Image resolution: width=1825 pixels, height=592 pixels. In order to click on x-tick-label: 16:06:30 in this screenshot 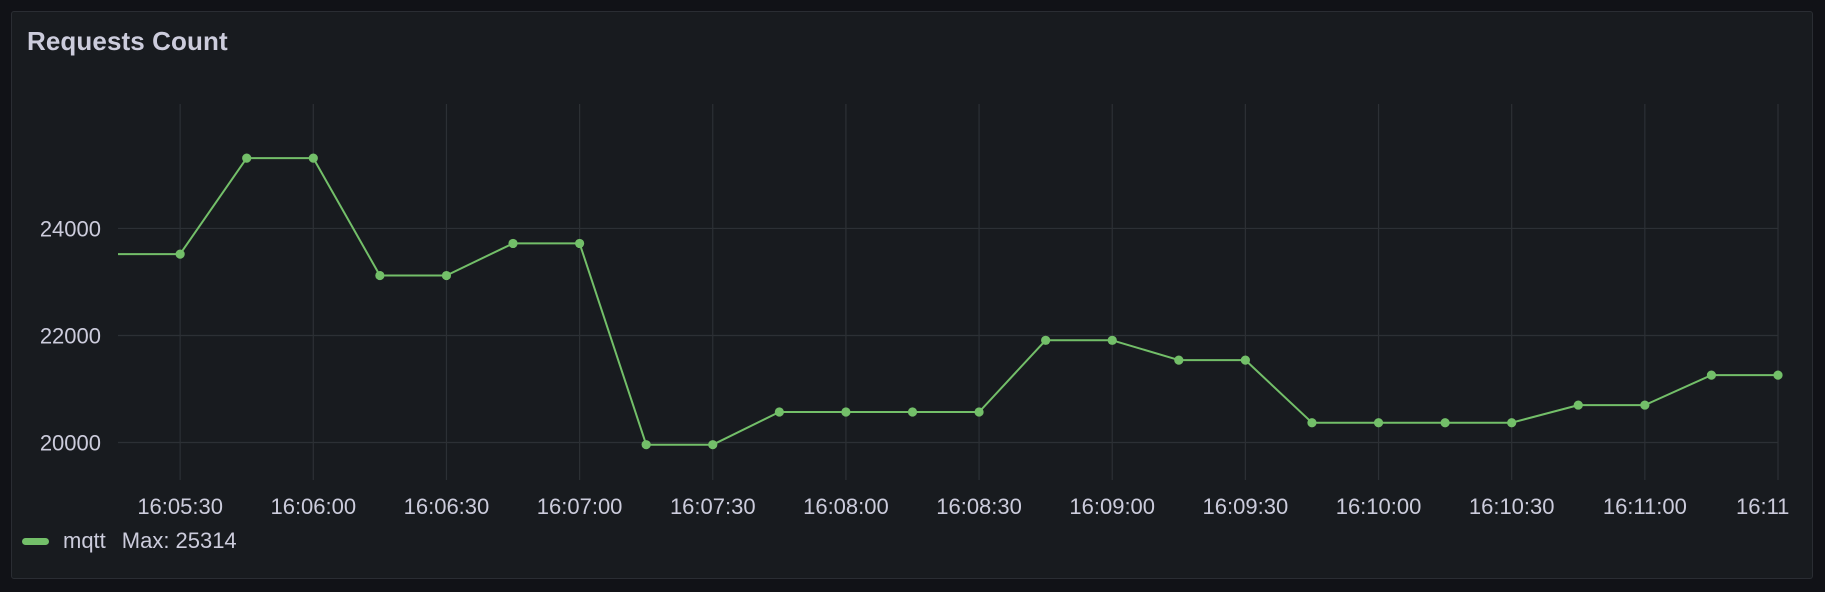, I will do `click(447, 506)`.